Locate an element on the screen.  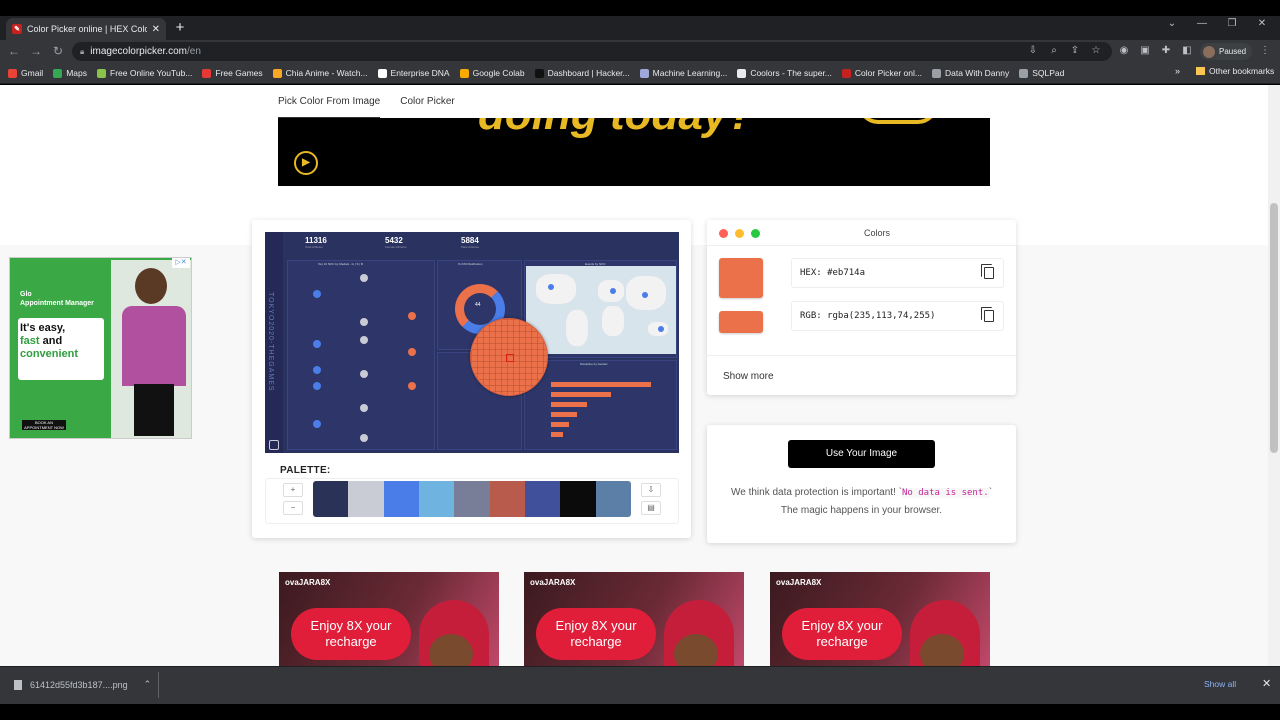
show-more-link: Show more is located at coordinates (861, 375).